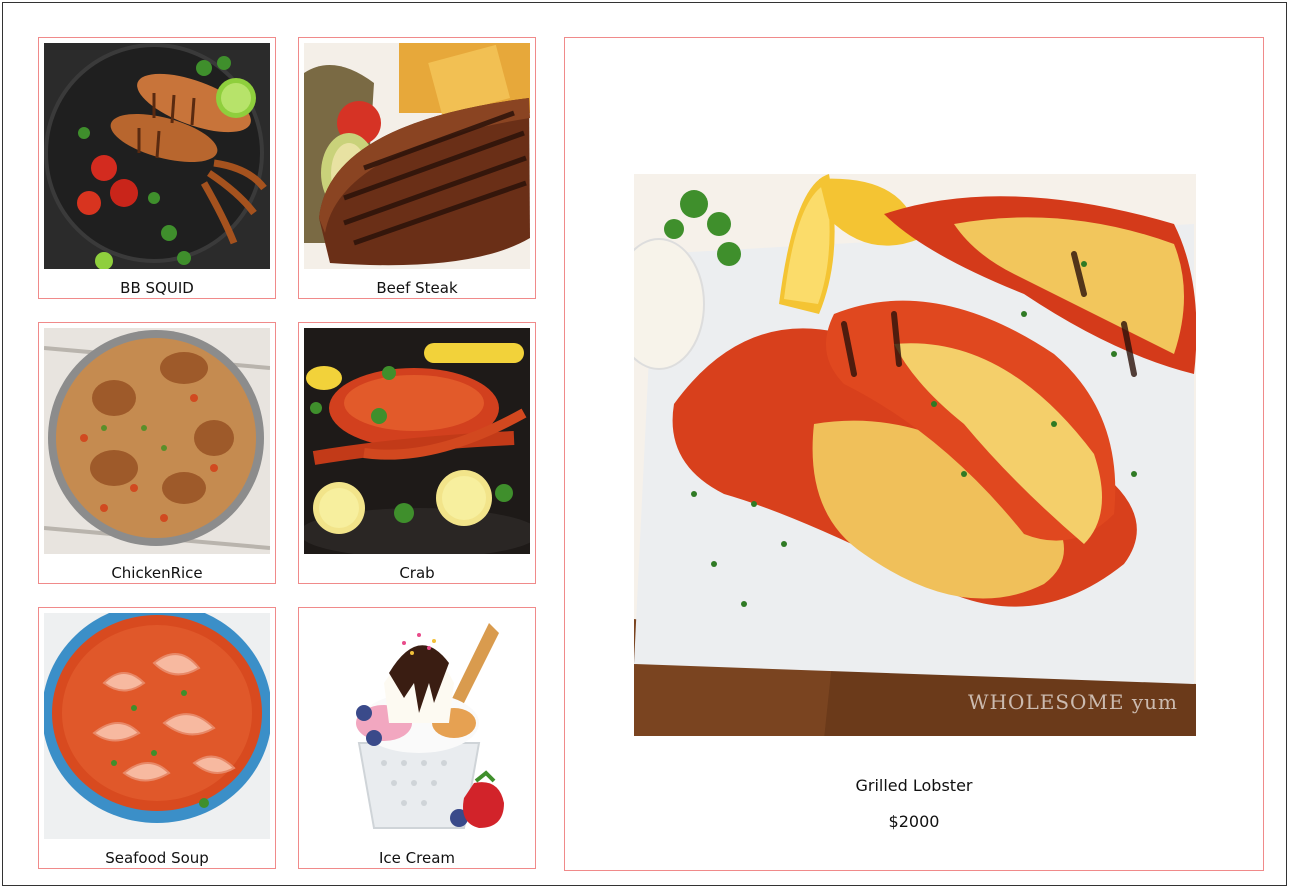 The image size is (1292, 890). I want to click on menu-card-crab: Crab, so click(417, 453).